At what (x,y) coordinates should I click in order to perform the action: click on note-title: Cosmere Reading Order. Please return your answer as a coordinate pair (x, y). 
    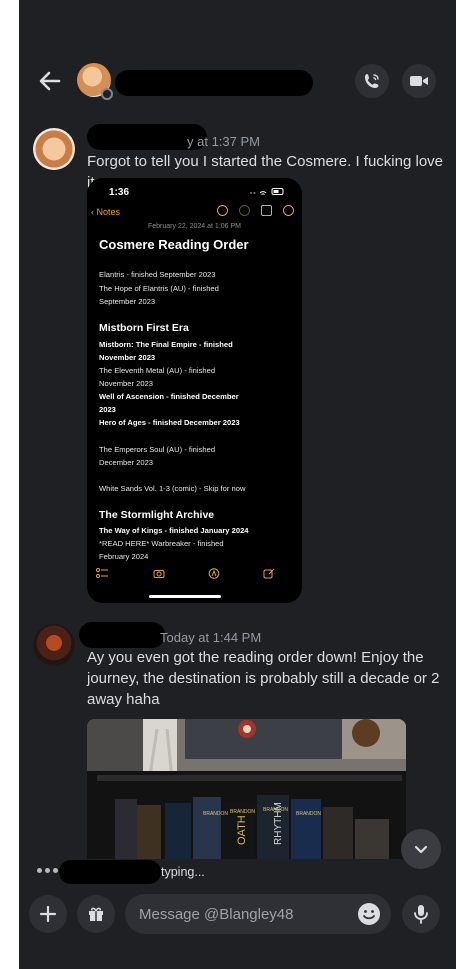
    Looking at the image, I should click on (174, 244).